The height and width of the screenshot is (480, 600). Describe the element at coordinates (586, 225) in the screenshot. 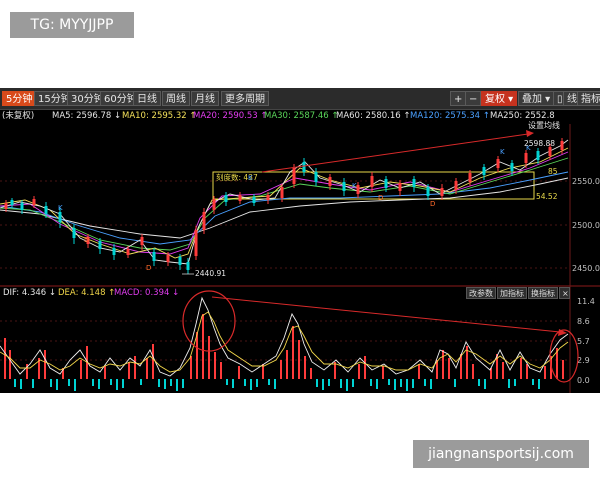

I see `price-tick: 2500.00` at that location.